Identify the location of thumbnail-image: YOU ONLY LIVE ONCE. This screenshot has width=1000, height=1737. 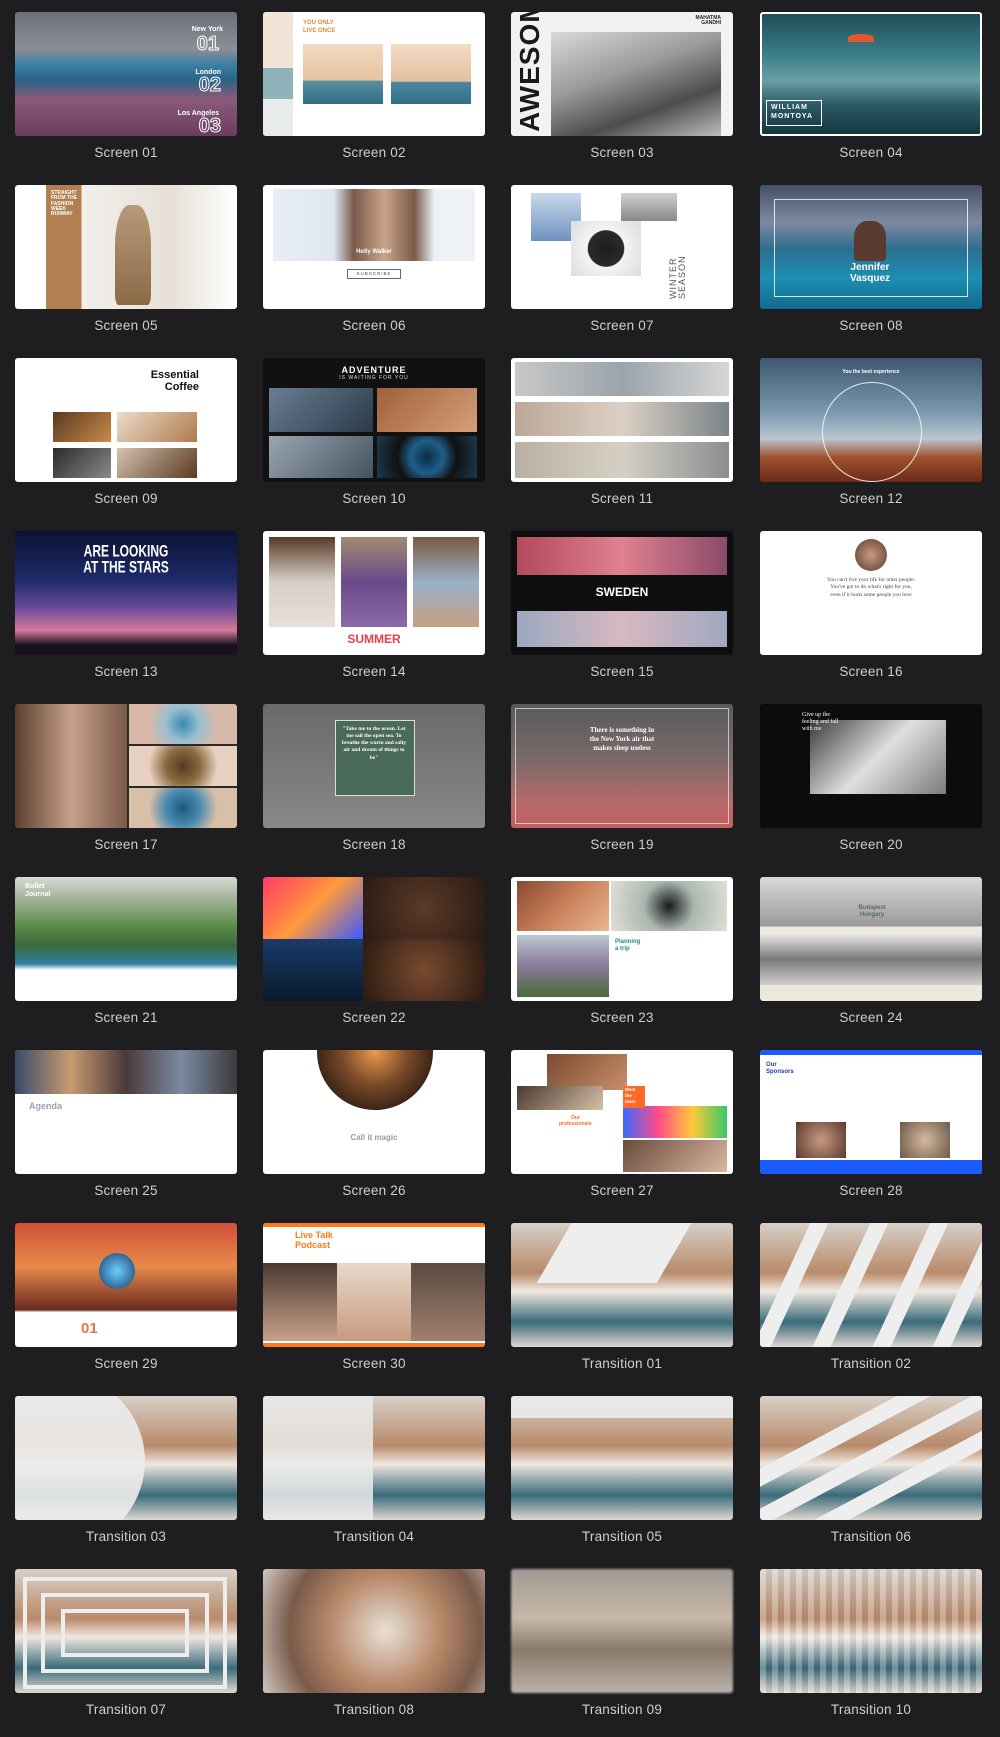
(374, 74).